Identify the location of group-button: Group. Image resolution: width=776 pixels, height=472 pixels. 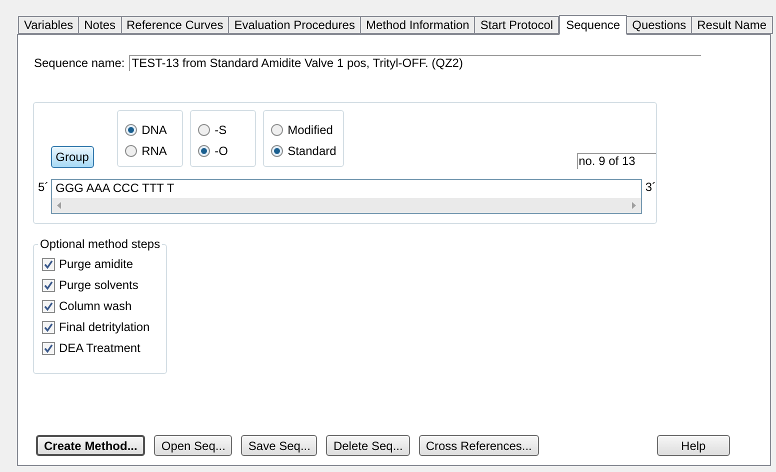
(72, 157).